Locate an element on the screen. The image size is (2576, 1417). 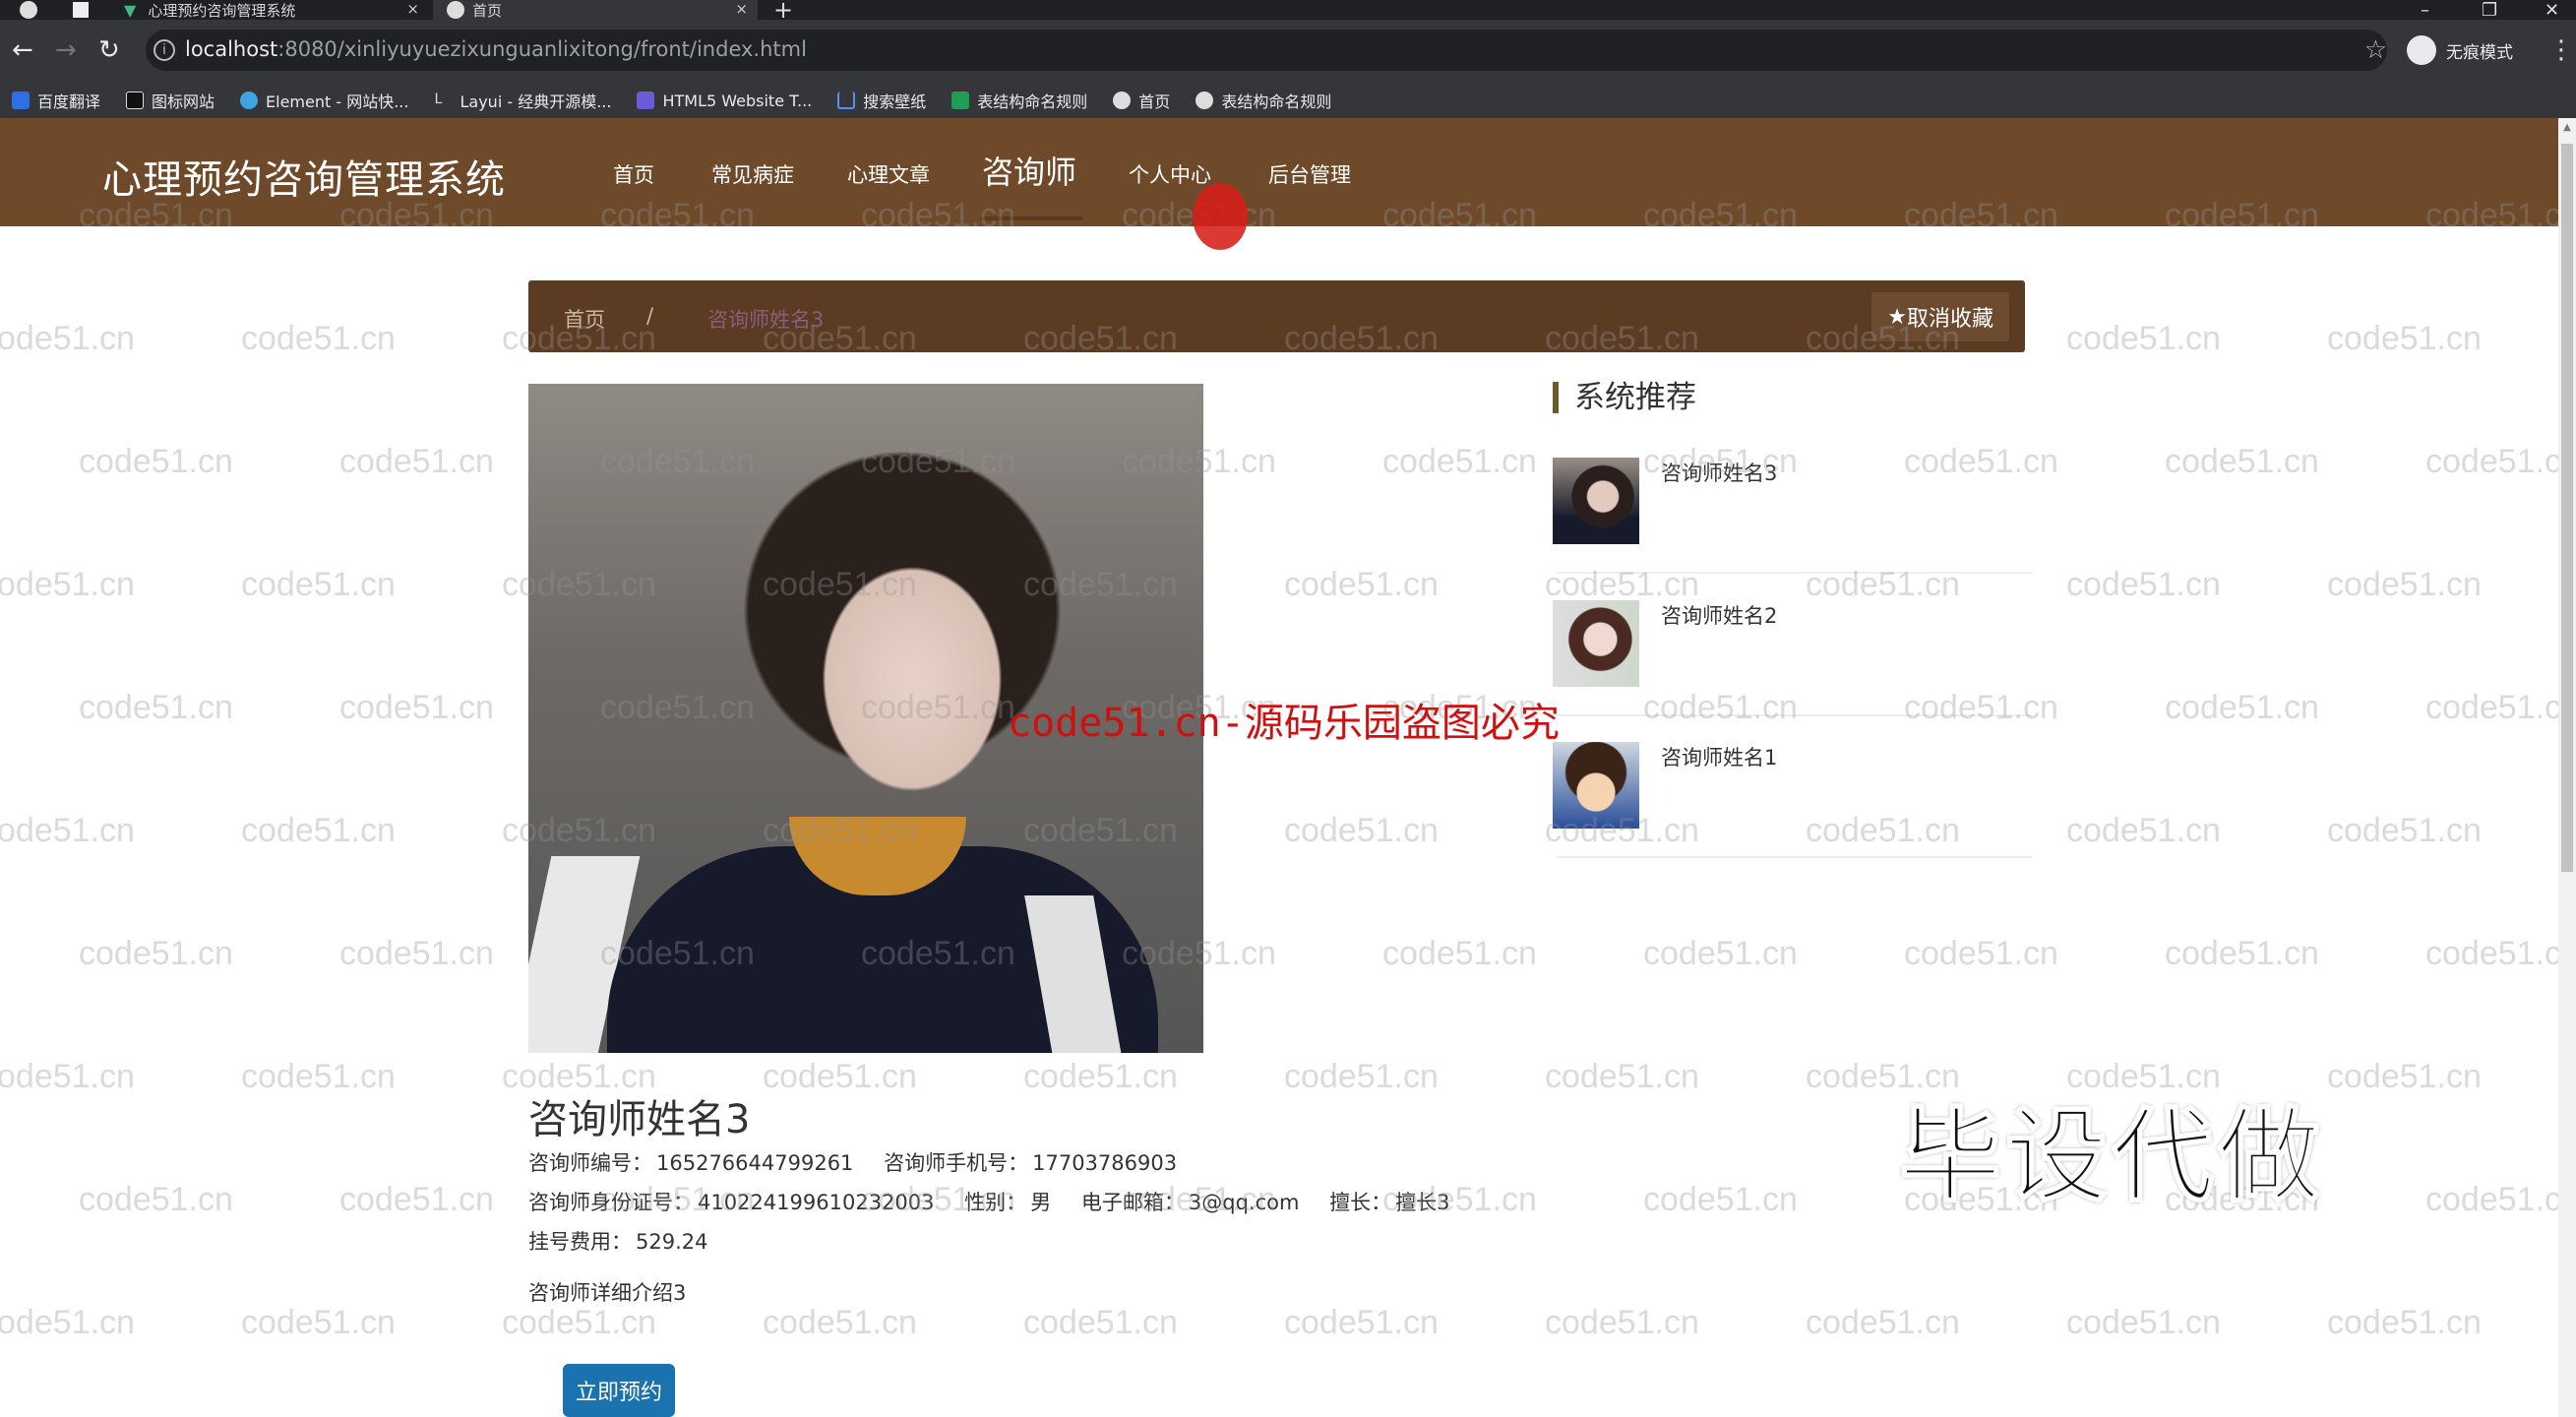
unfavorite-label: 取消收藏 is located at coordinates (1949, 319).